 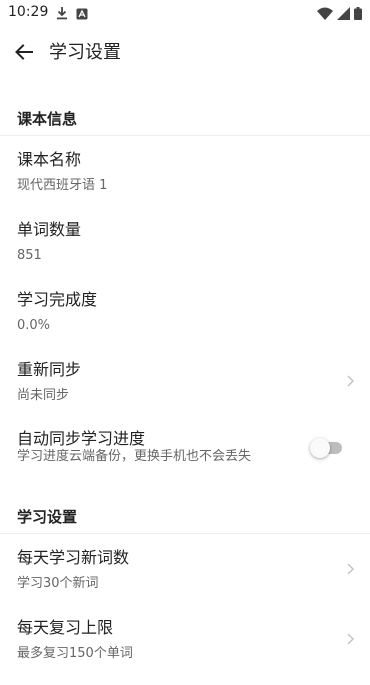 I want to click on section-header-study-settings: 学习设置, so click(x=47, y=517).